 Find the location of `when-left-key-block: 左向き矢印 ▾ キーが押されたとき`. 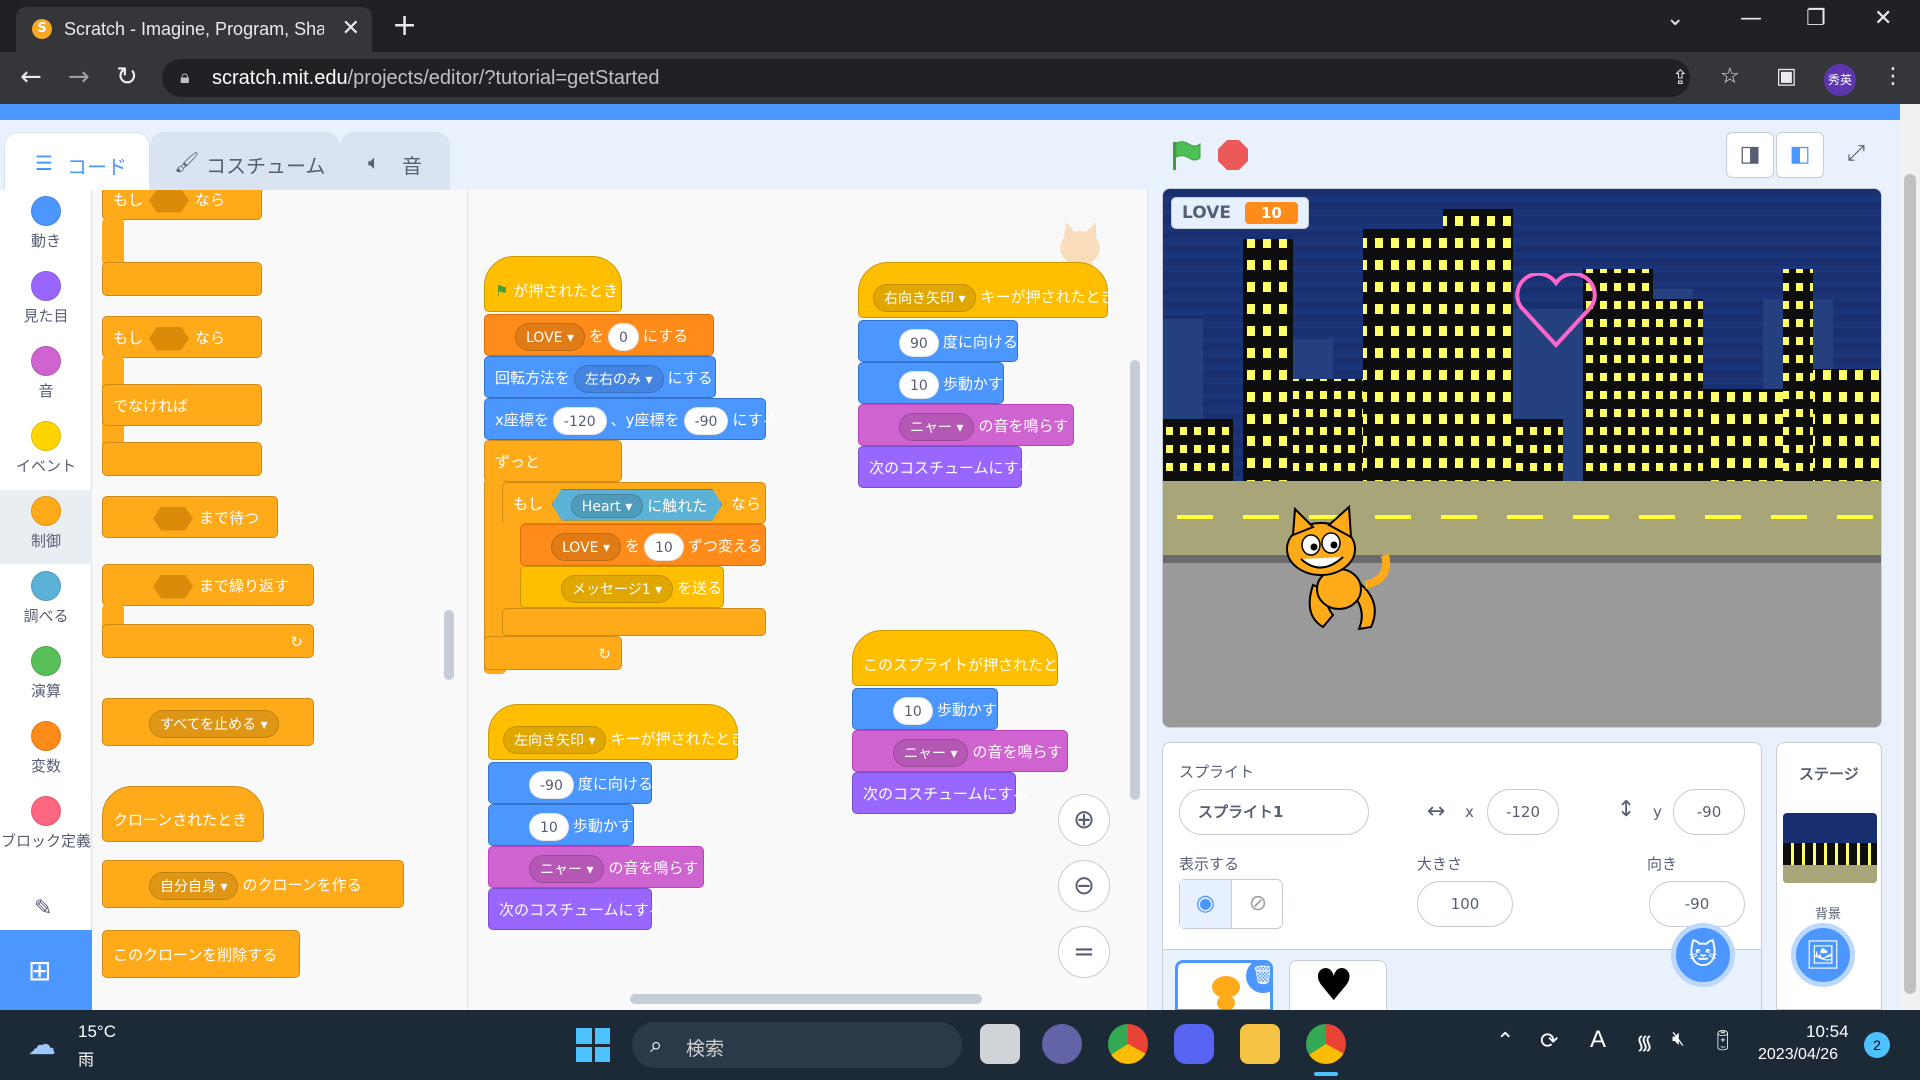

when-left-key-block: 左向き矢印 ▾ キーが押されたとき is located at coordinates (617, 732).